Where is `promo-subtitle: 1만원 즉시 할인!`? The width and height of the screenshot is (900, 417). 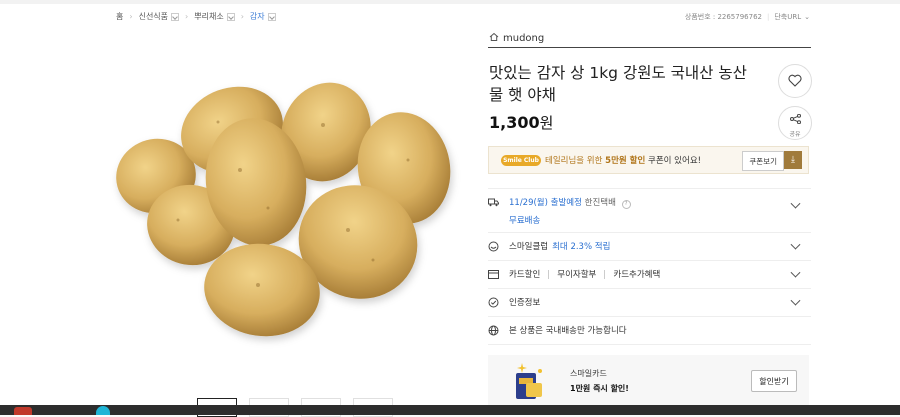
promo-subtitle: 1만원 즉시 할인! is located at coordinates (599, 388).